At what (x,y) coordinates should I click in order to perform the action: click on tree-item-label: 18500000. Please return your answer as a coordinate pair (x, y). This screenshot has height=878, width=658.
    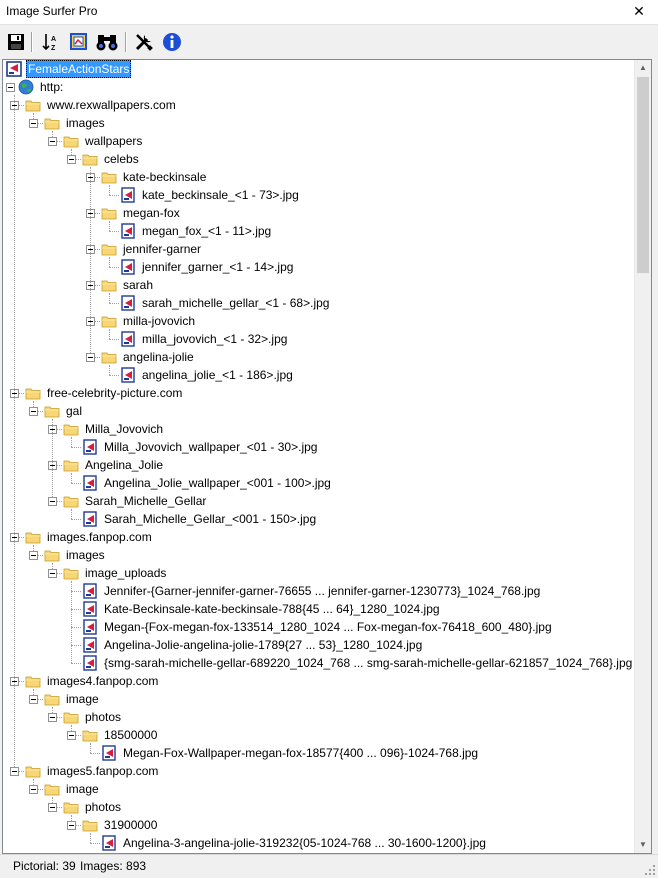
    Looking at the image, I should click on (131, 735).